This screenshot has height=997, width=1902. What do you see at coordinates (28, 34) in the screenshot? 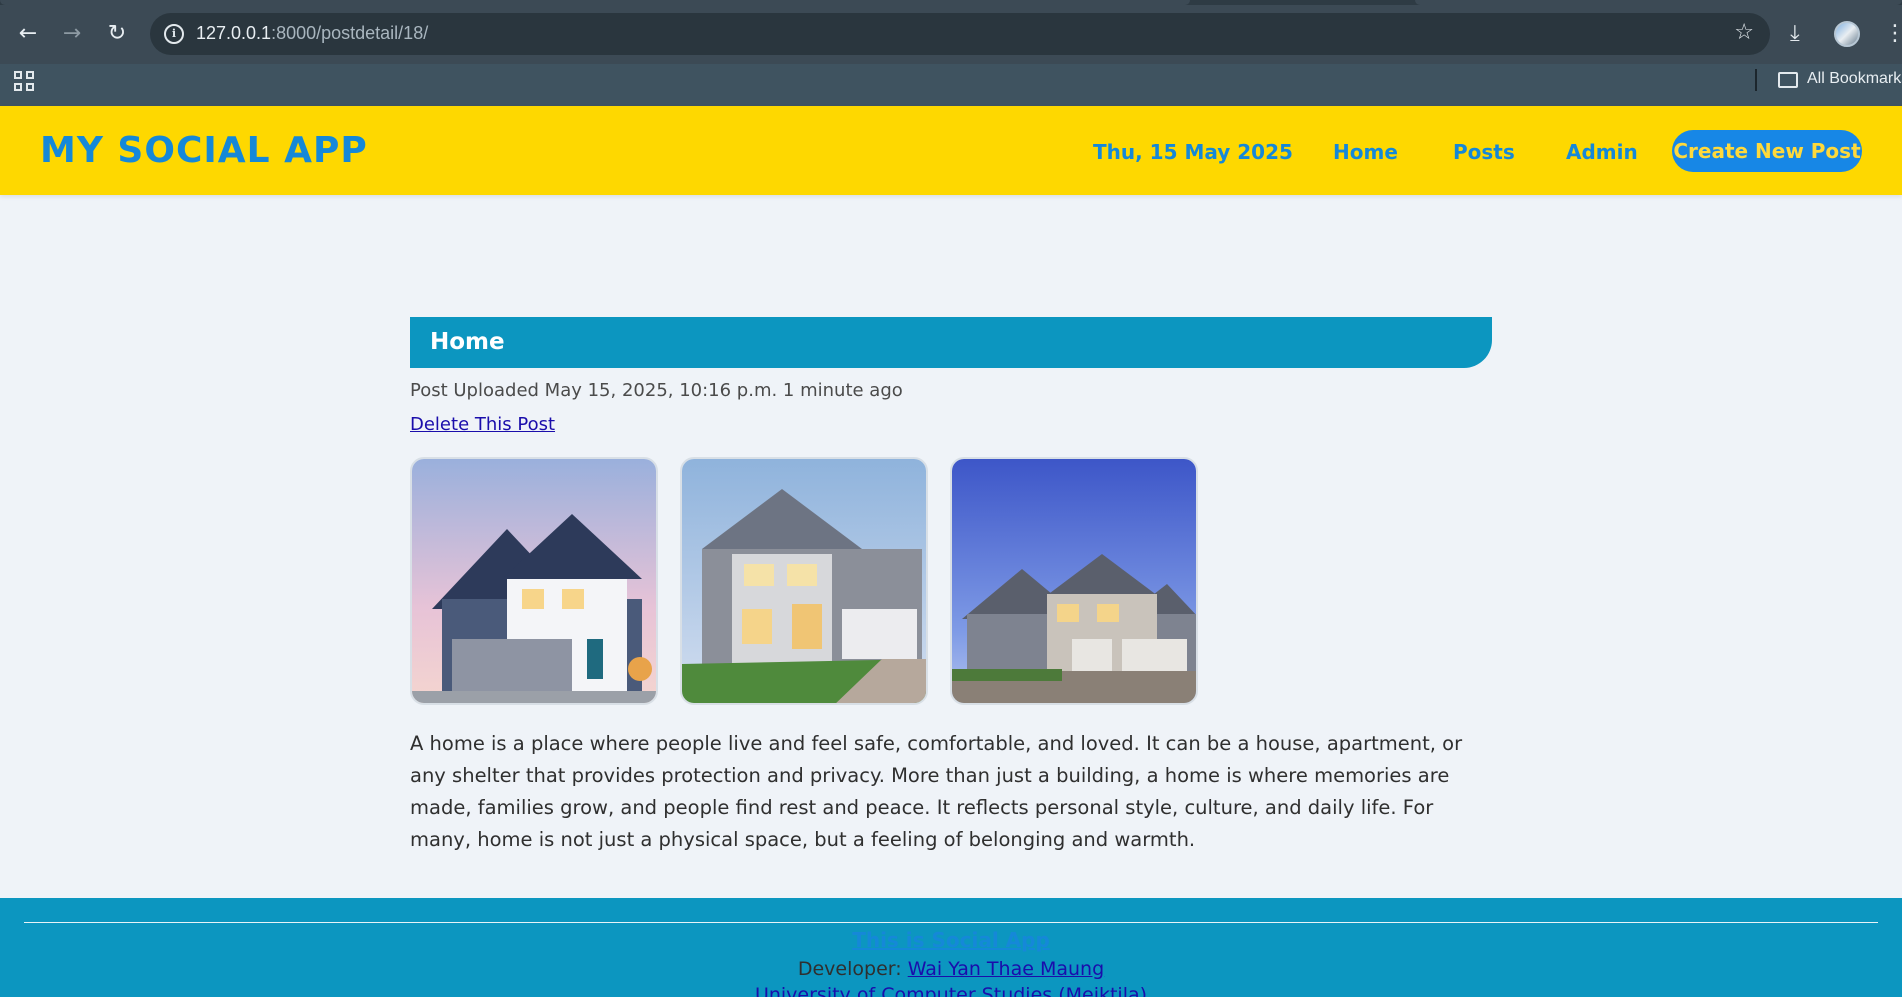
I see `back-arrow-icon: ←` at bounding box center [28, 34].